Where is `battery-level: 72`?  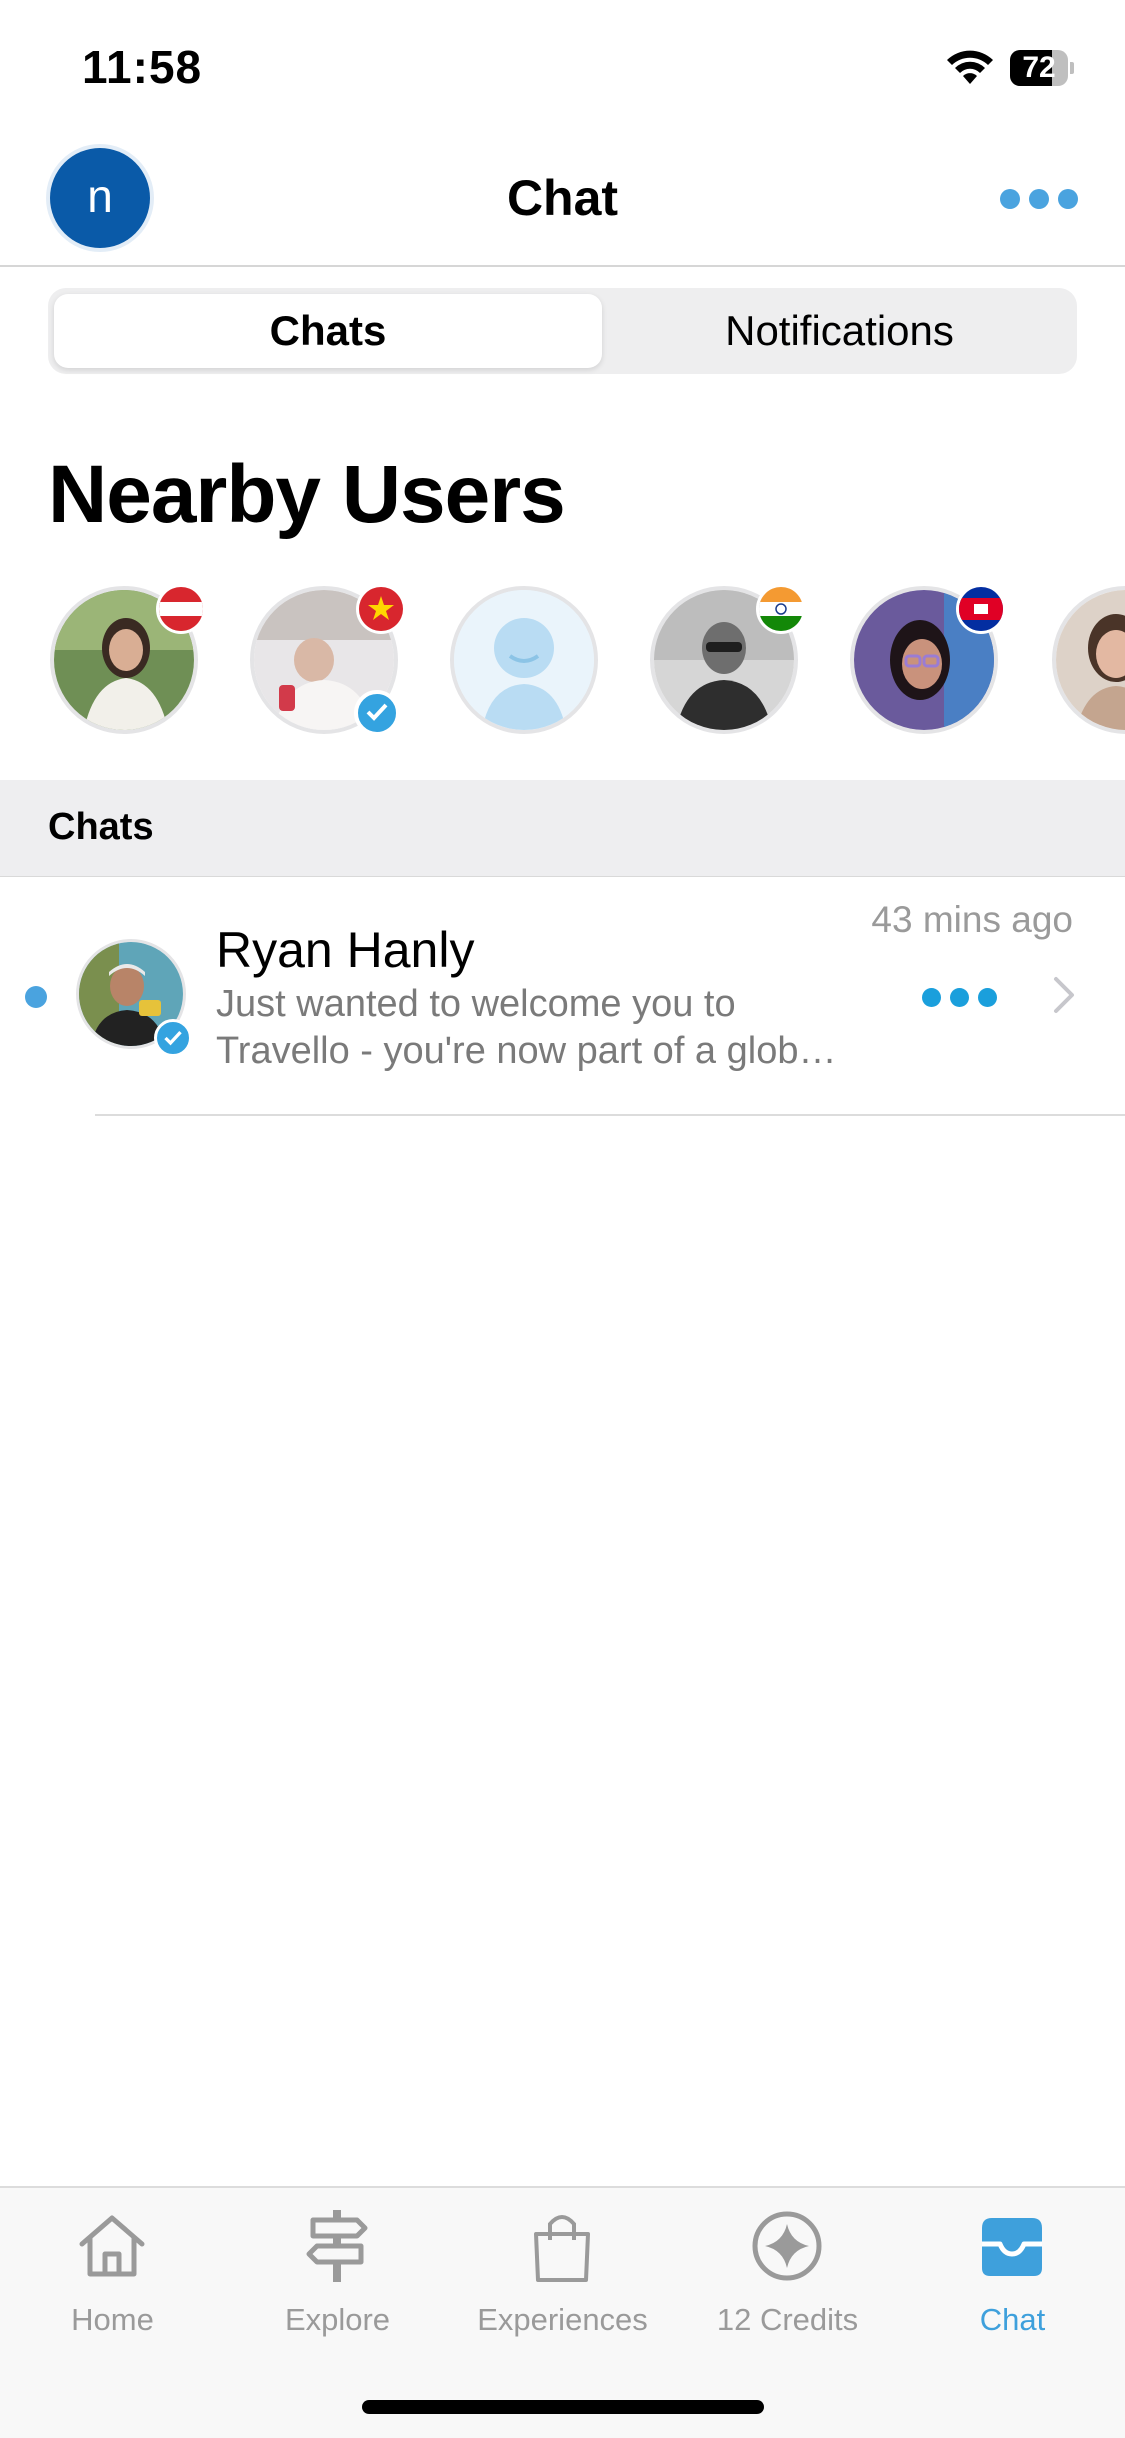
battery-level: 72 is located at coordinates (1039, 67).